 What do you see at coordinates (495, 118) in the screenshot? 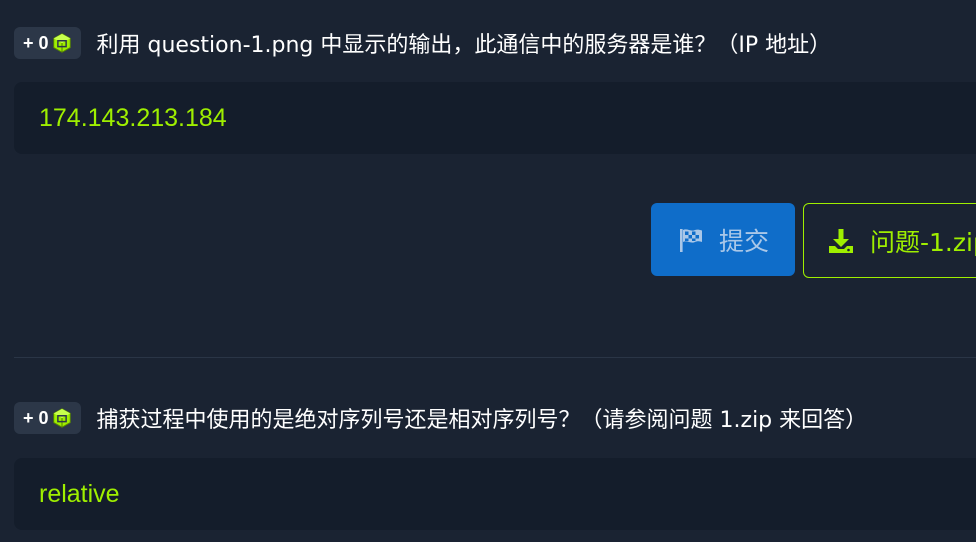
I see `answer-field: 174.143.213.184` at bounding box center [495, 118].